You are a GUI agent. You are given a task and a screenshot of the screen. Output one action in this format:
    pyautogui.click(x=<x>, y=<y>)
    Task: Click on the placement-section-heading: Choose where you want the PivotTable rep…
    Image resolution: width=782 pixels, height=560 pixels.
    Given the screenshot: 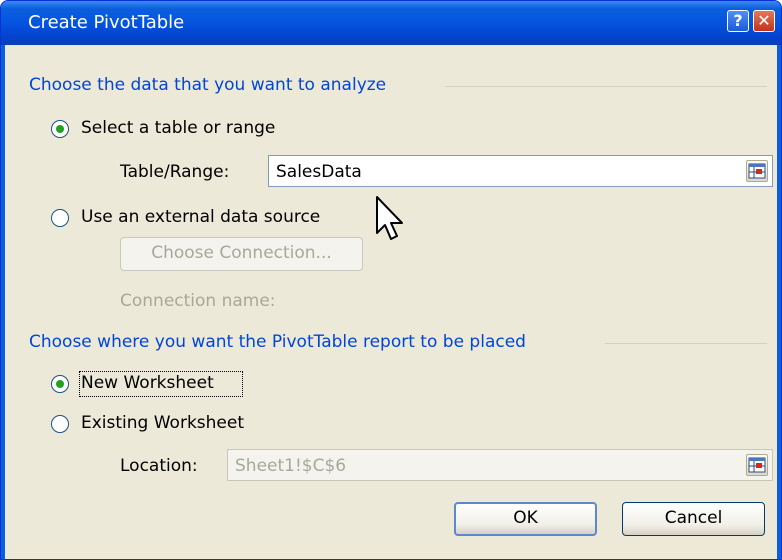 What is the action you would take?
    pyautogui.click(x=277, y=342)
    